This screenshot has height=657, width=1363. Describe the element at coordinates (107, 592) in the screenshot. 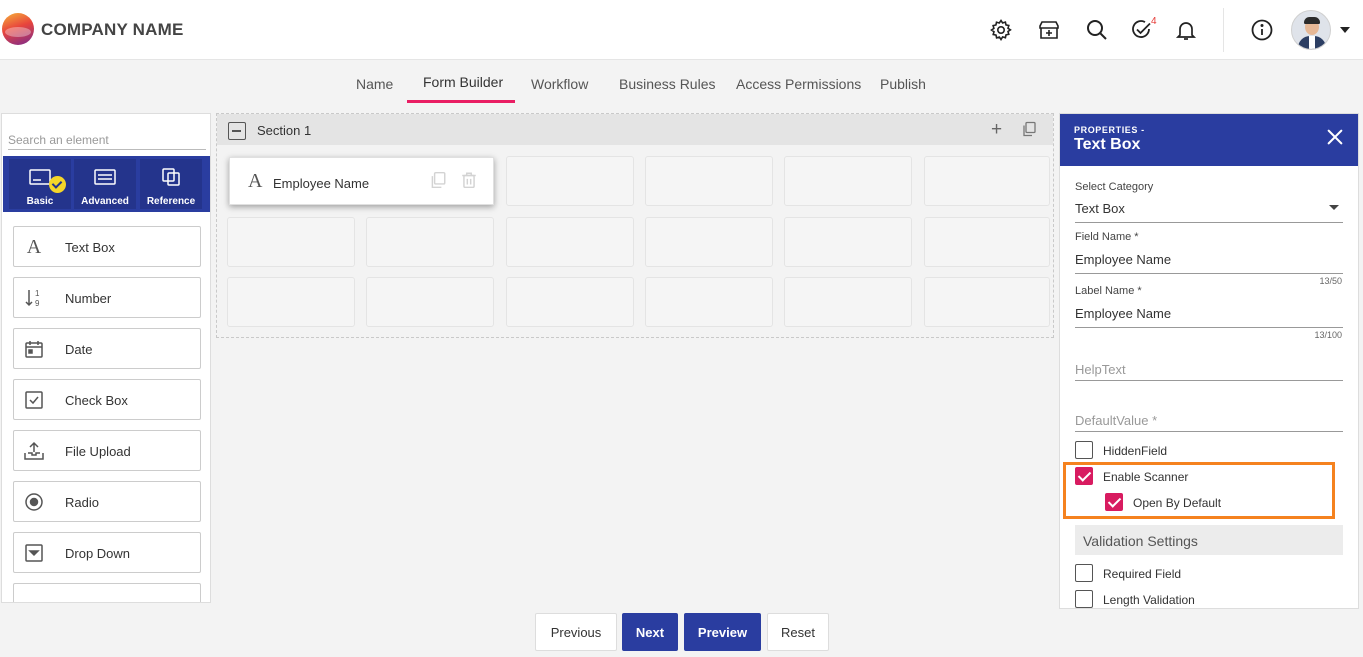

I see `element-partial` at that location.